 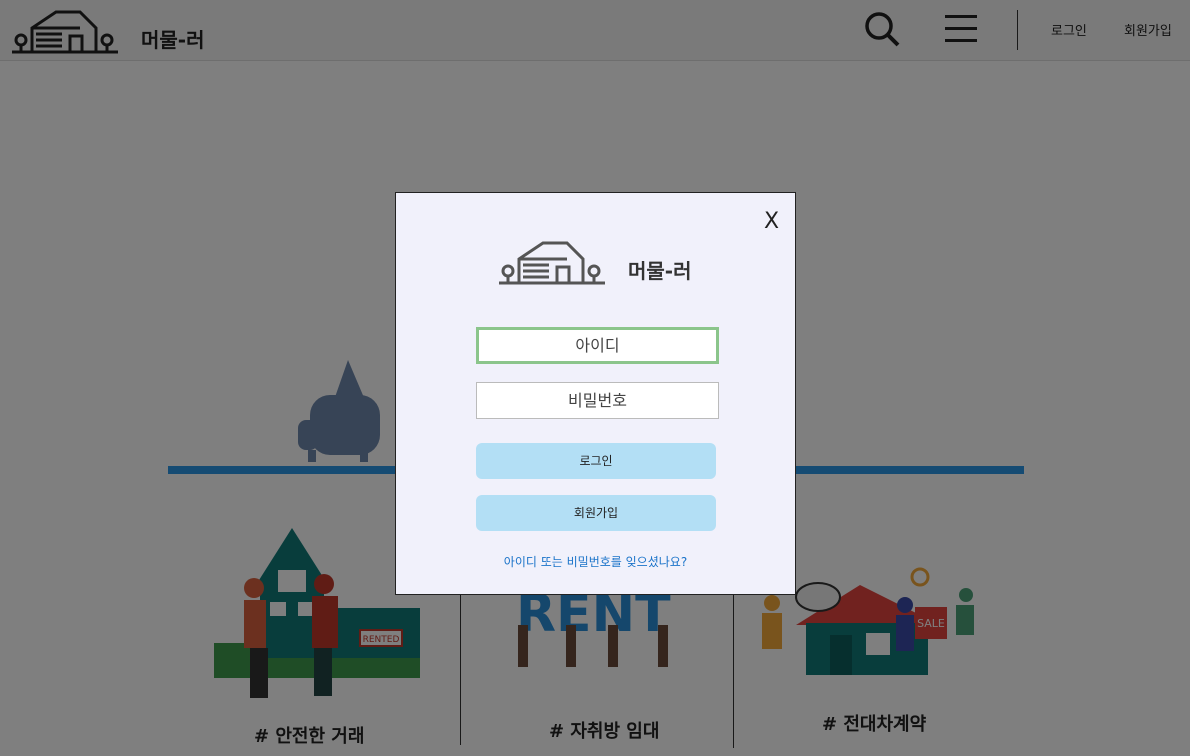 I want to click on house-logo-icon, so click(x=552, y=263).